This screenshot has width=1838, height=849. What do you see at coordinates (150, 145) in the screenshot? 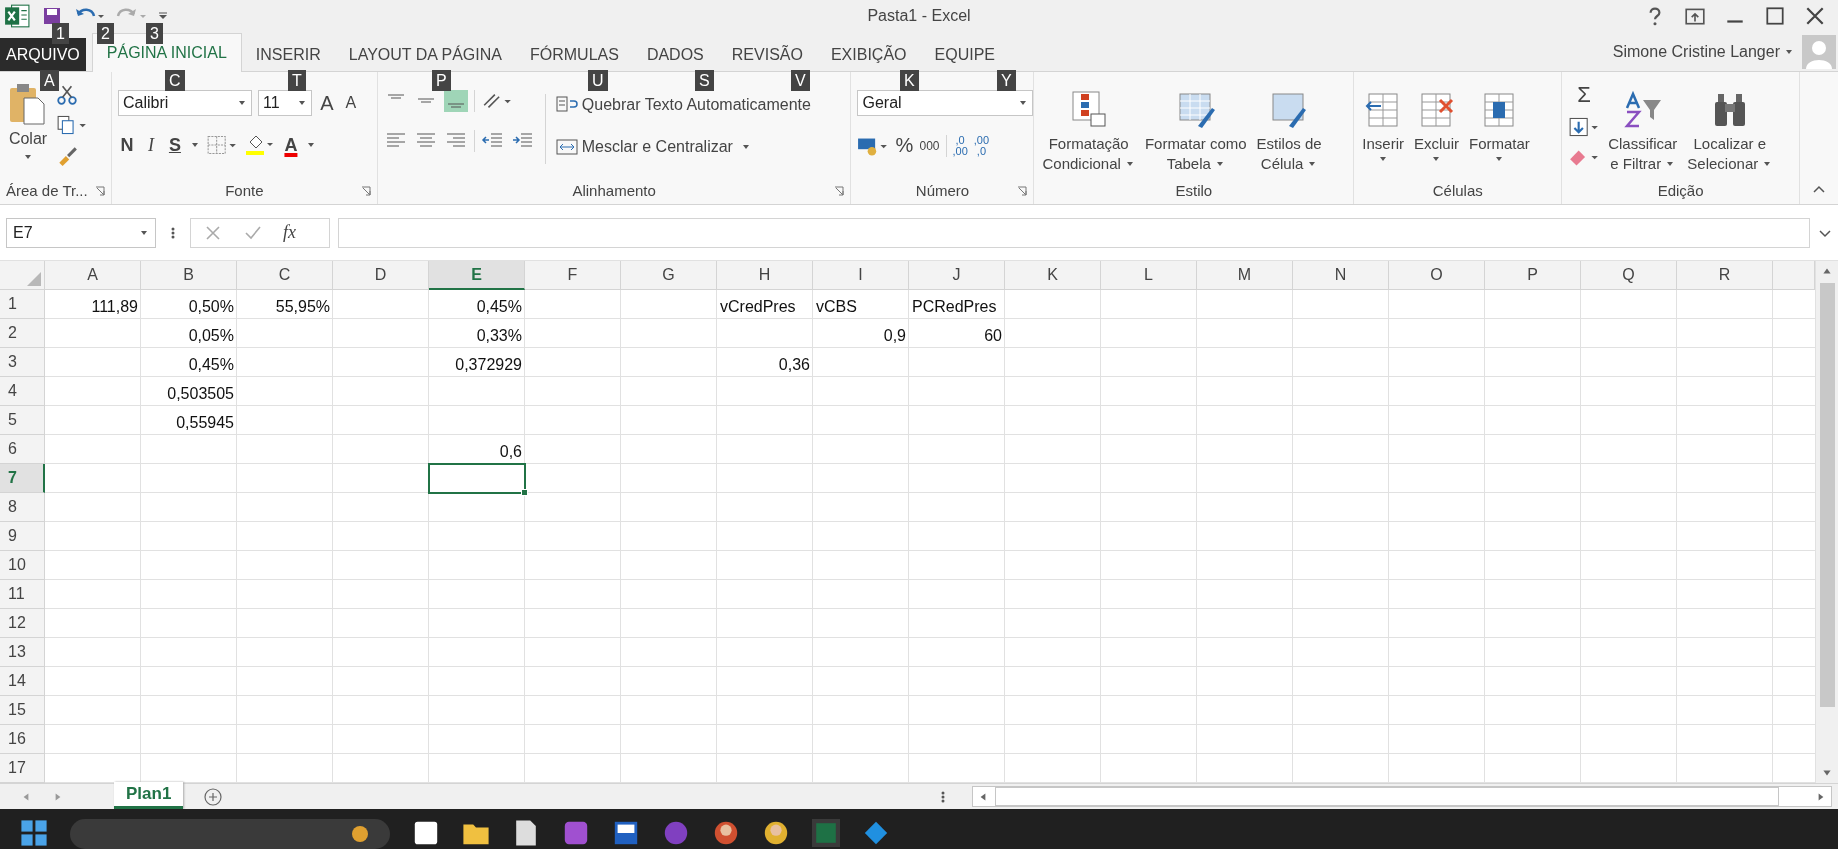
I see `italic-button: I` at bounding box center [150, 145].